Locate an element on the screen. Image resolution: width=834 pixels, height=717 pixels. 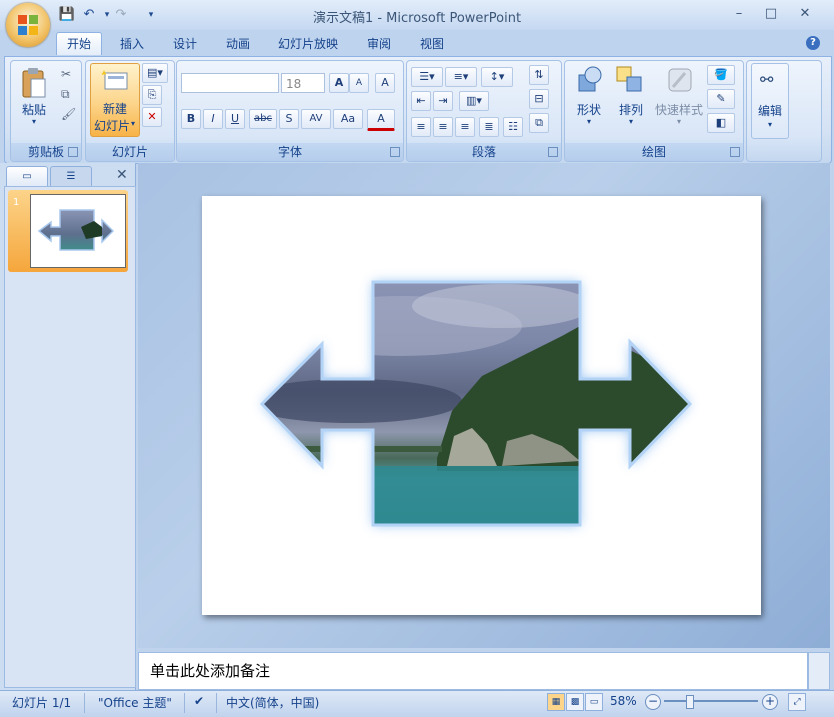
numbering-icon: ≡▾ is located at coordinates (461, 77).